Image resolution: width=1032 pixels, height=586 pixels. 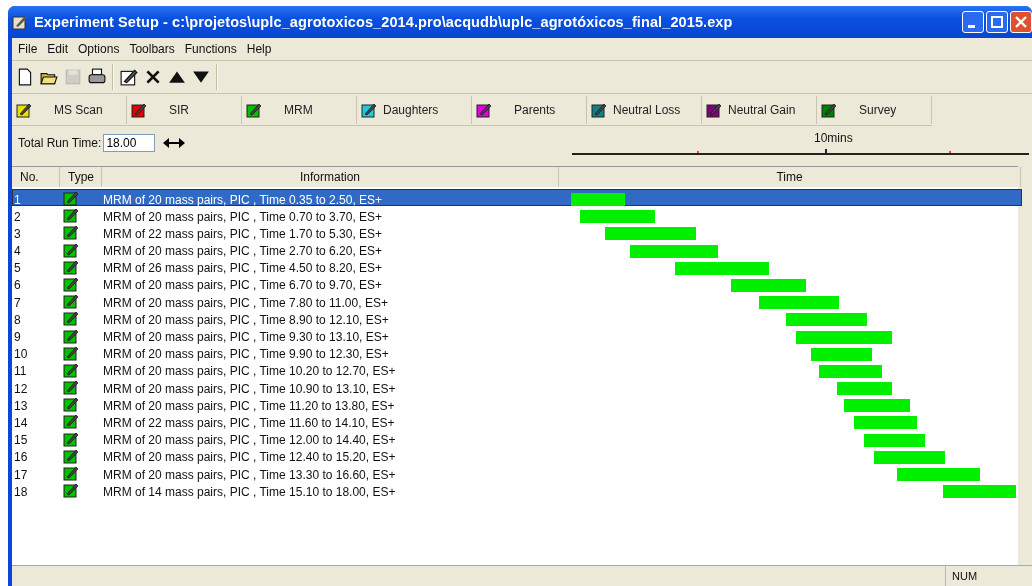 What do you see at coordinates (60, 143) in the screenshot?
I see `run-time-label: Total Run Time:` at bounding box center [60, 143].